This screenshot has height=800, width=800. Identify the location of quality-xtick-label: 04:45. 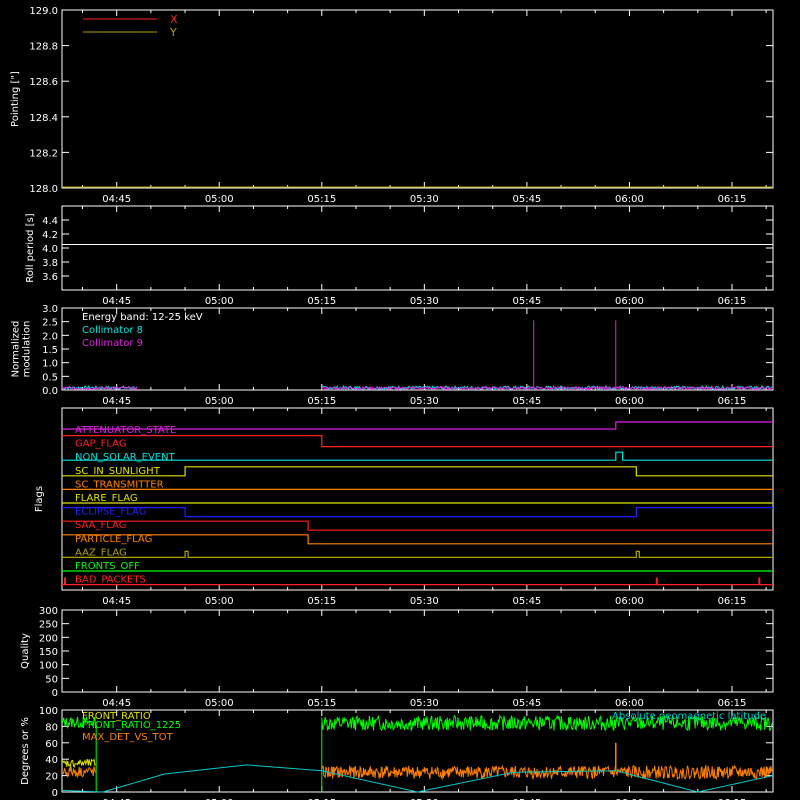
(116, 703).